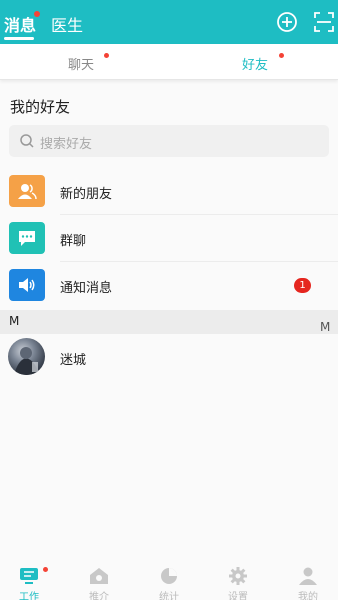 This screenshot has height=600, width=338. I want to click on nav-item-work: 工作, so click(29, 581).